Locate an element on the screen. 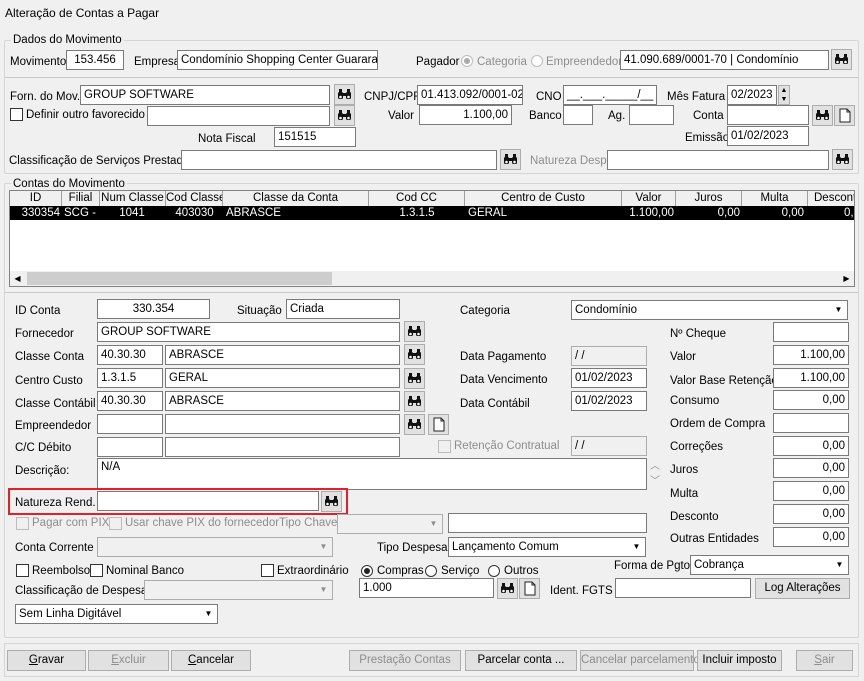 The width and height of the screenshot is (864, 681). col-header-centro-custo: Centro de Custo is located at coordinates (543, 198).